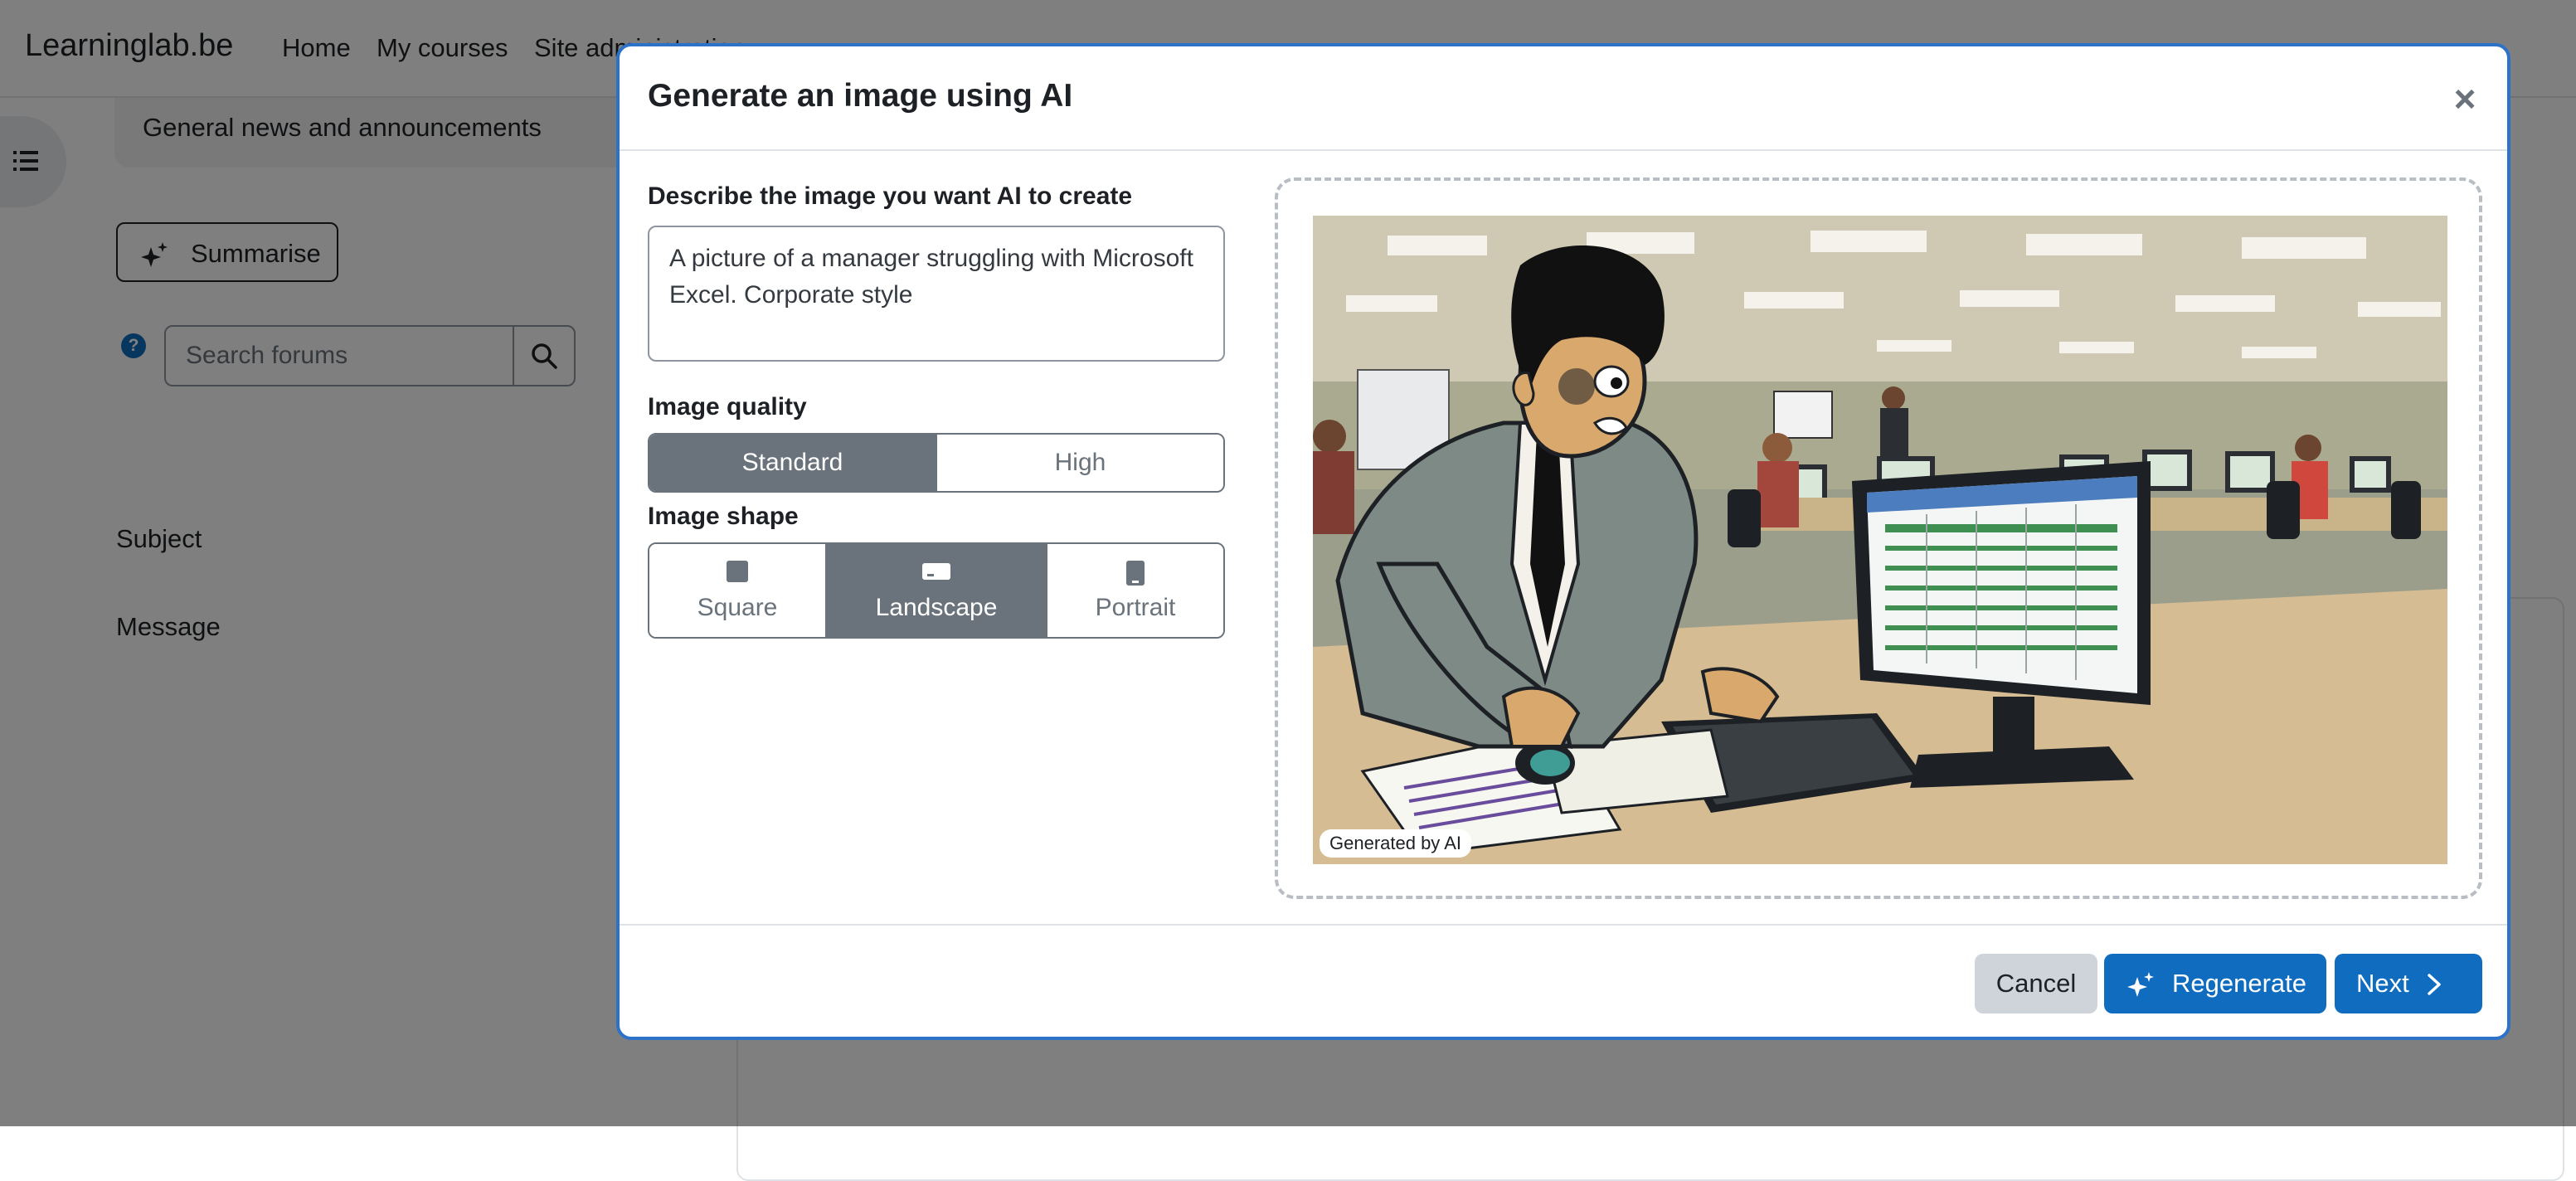 Image resolution: width=2576 pixels, height=1181 pixels. What do you see at coordinates (1395, 843) in the screenshot?
I see `generated-by-ai-badge: Generated by AI` at bounding box center [1395, 843].